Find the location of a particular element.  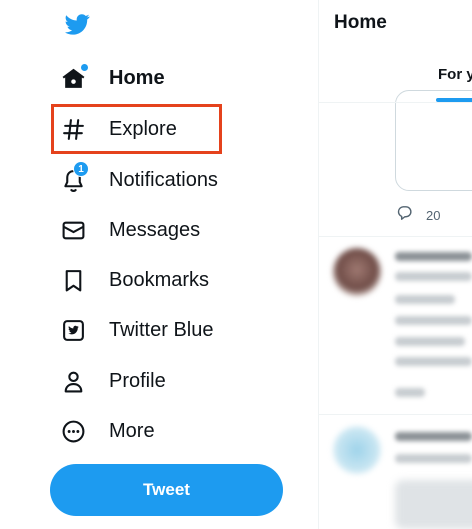

bookmark-icon is located at coordinates (73, 280).